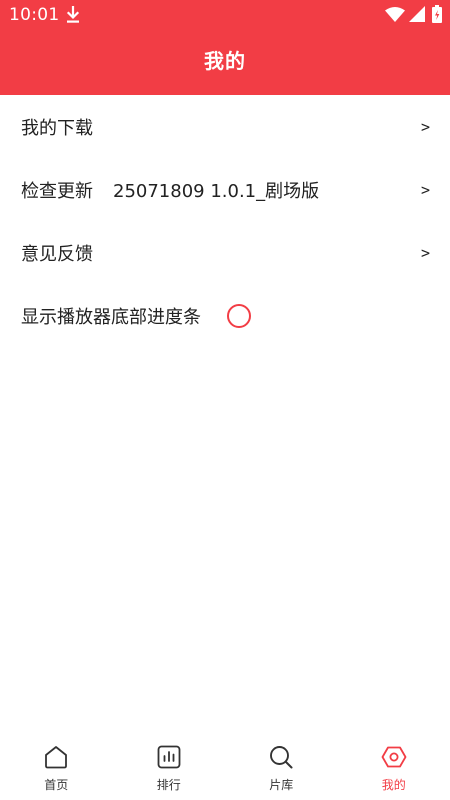  What do you see at coordinates (225, 315) in the screenshot?
I see `menu-item-progress-bar-toggle: 显示播放器底部进度条` at bounding box center [225, 315].